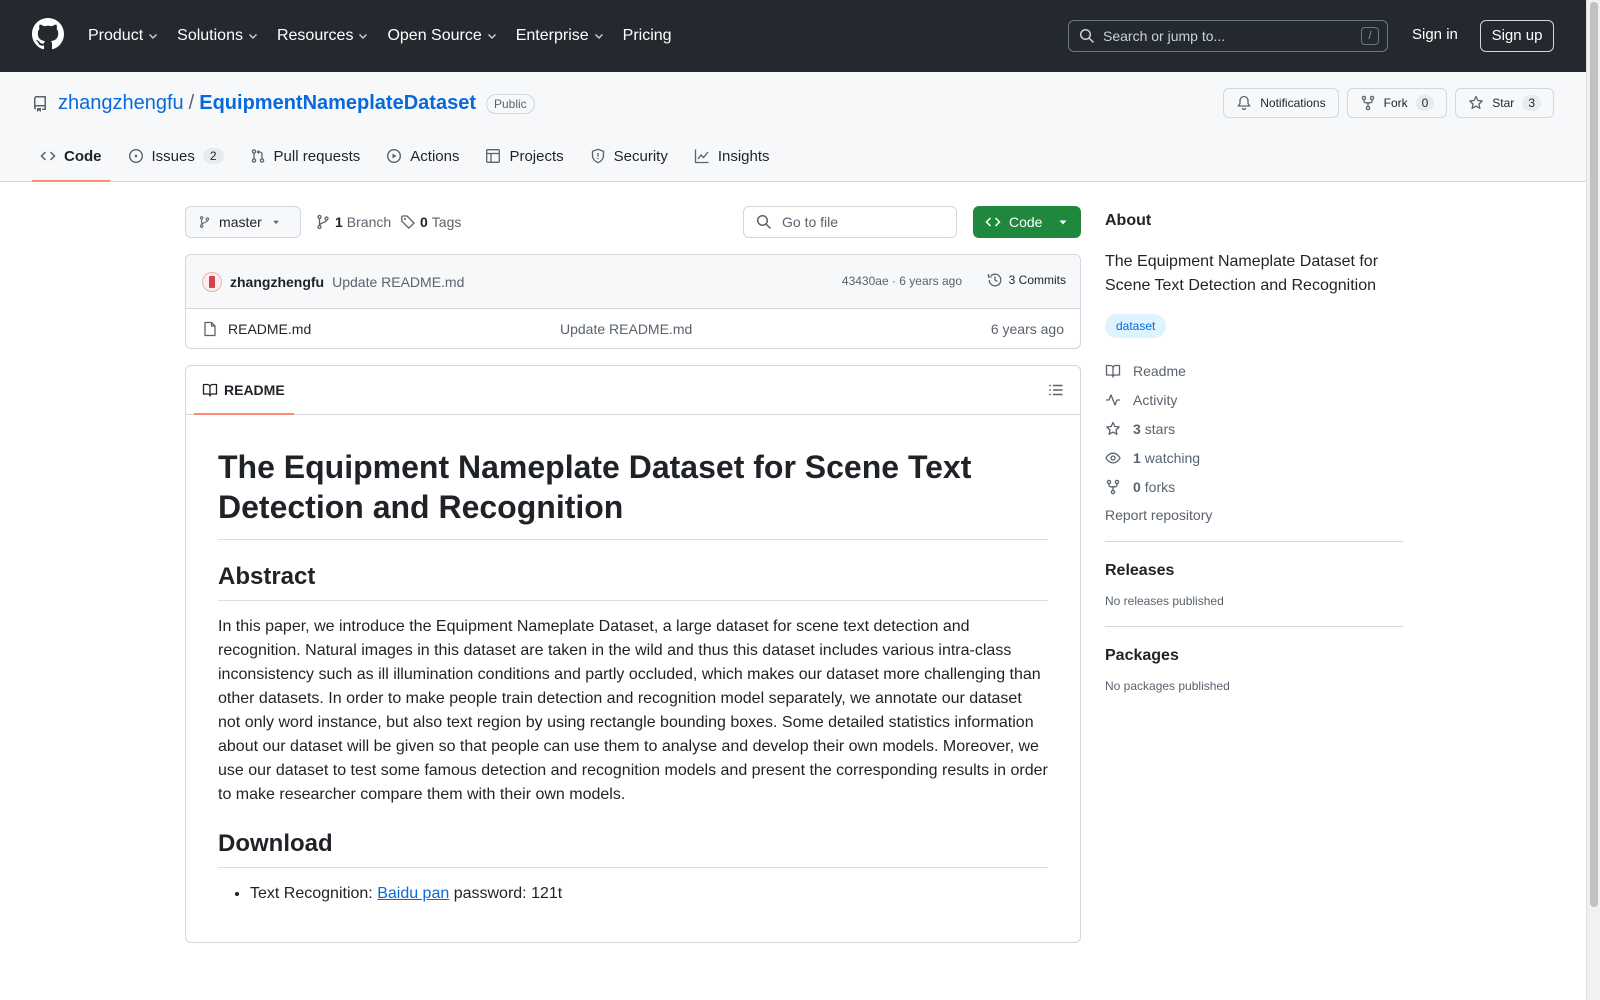 The image size is (1600, 1000). I want to click on notifications-label: Notifications, so click(1293, 103).